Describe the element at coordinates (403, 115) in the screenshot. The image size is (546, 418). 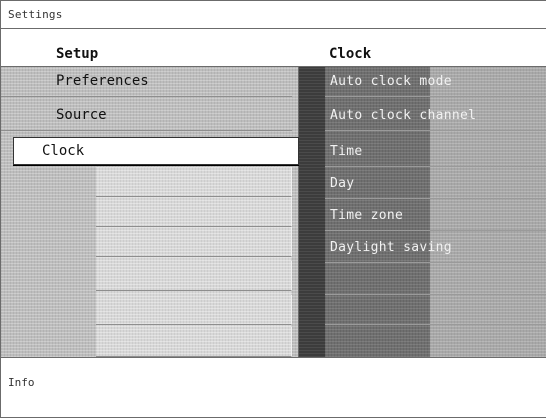
I see `submenu-item-label: Auto clock channel` at that location.